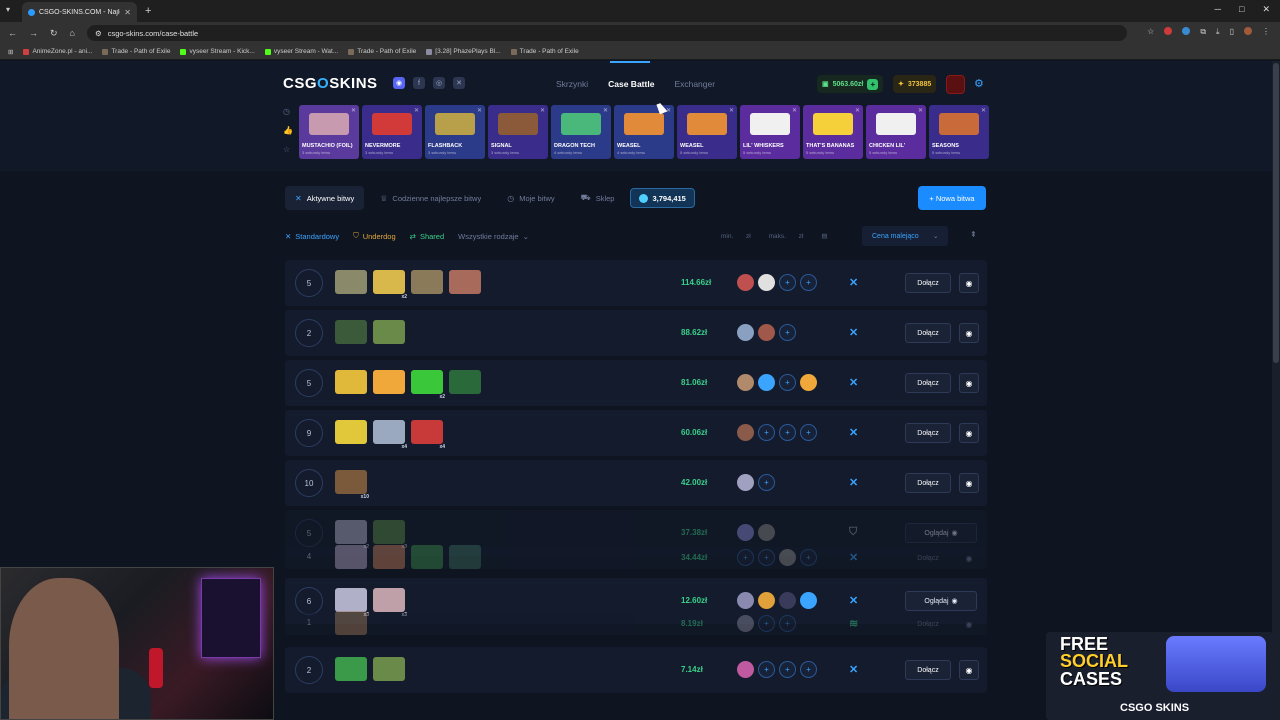  What do you see at coordinates (905, 236) in the screenshot?
I see `sort-select: Cena malejąco ⌄` at bounding box center [905, 236].